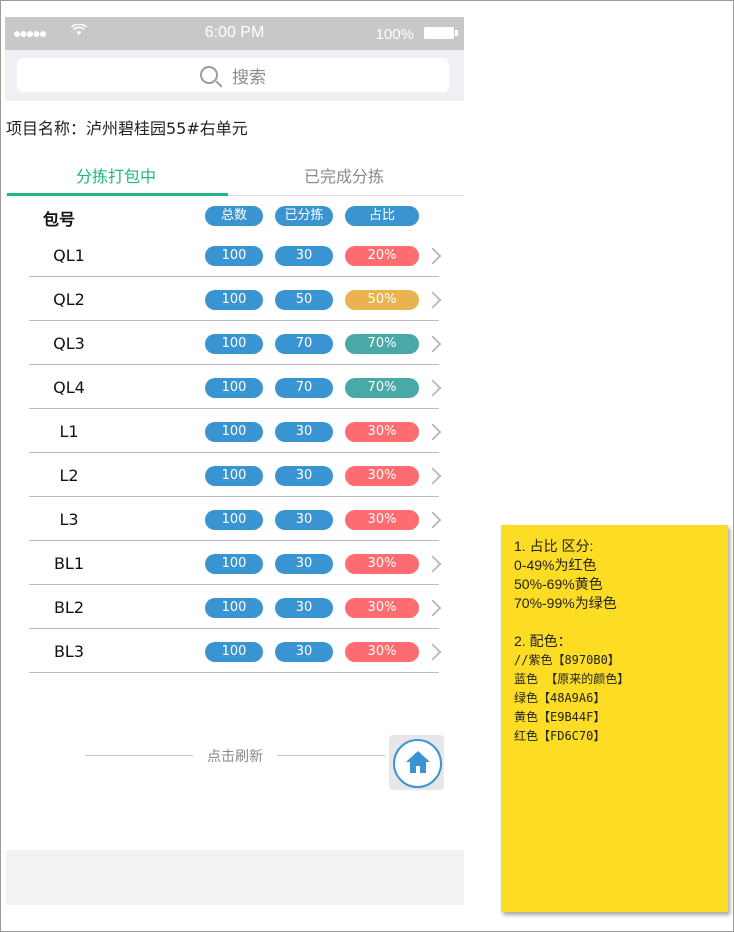  Describe the element at coordinates (69, 431) in the screenshot. I see `package-id: L1` at that location.